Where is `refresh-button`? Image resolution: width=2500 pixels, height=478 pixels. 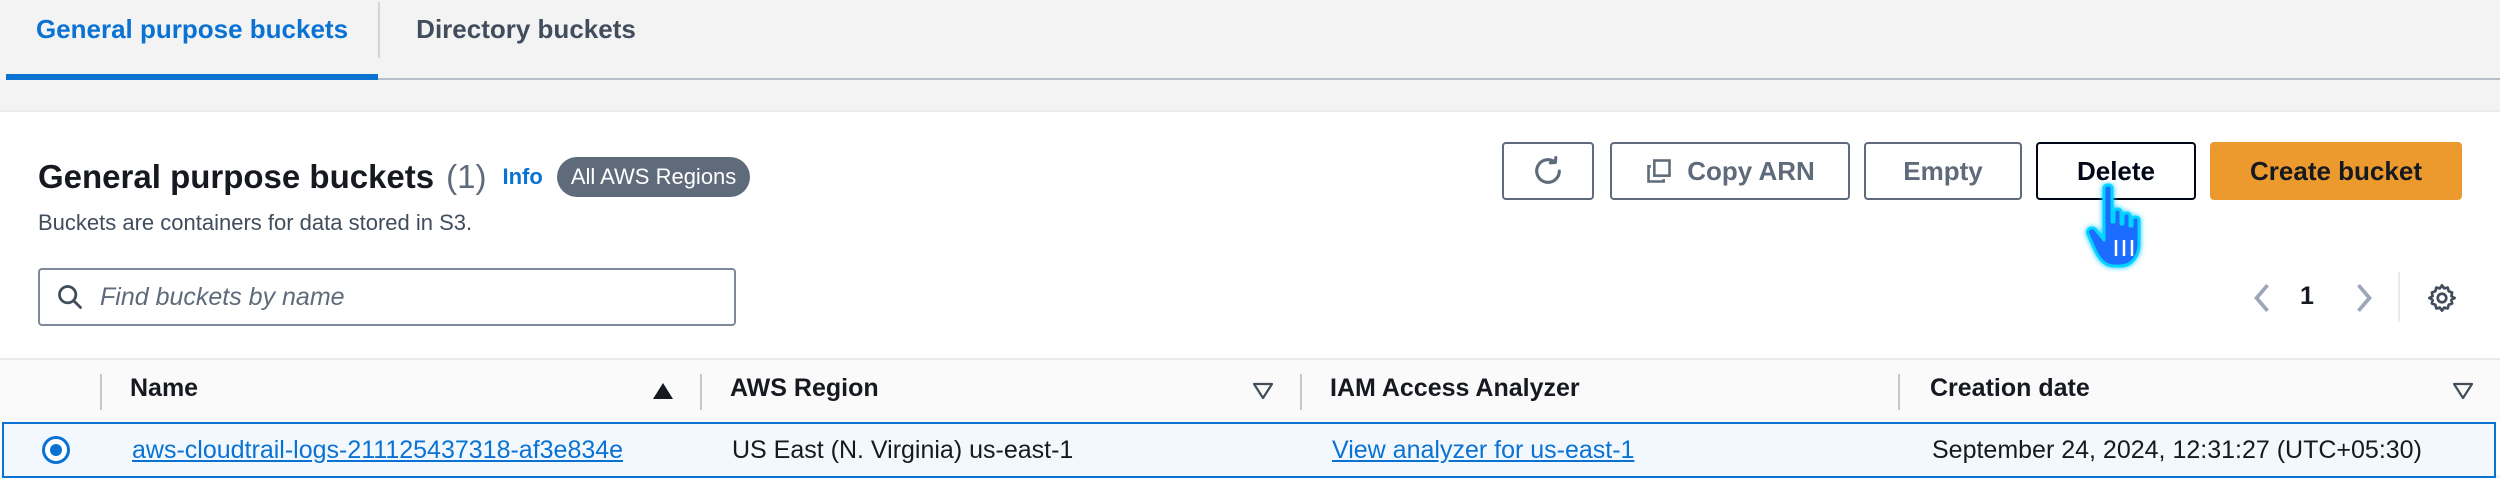 refresh-button is located at coordinates (1548, 171).